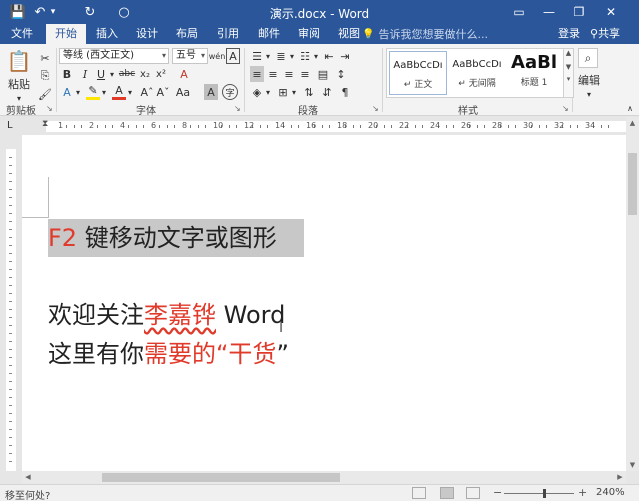 The height and width of the screenshot is (501, 639). Describe the element at coordinates (341, 74) in the screenshot. I see `line-spacing-icon: ↕` at that location.